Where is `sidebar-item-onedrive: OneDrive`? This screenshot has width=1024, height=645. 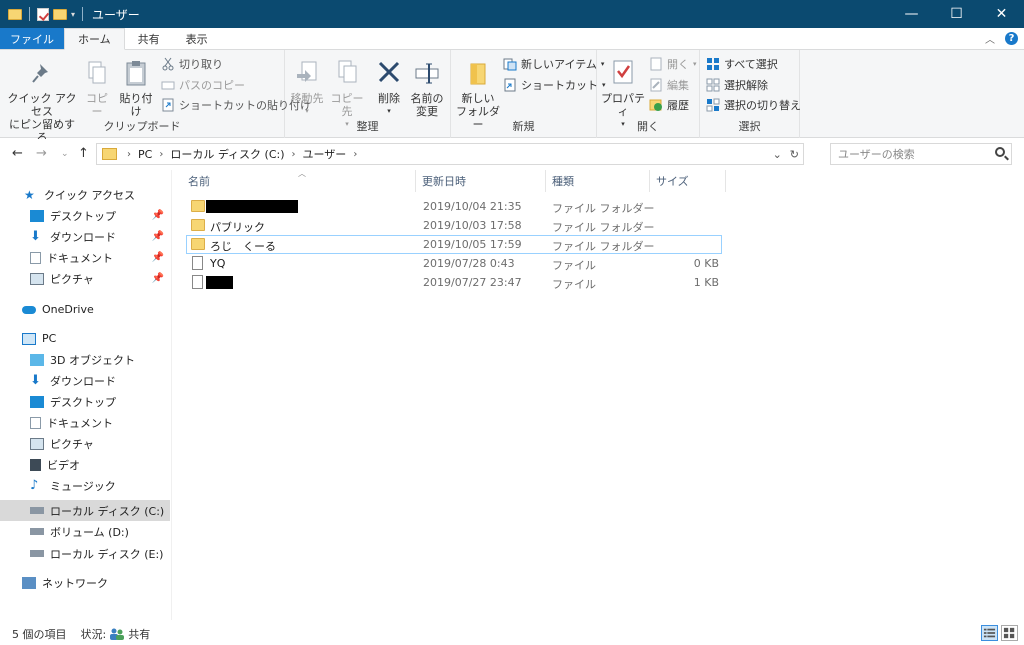
sidebar-item-onedrive: OneDrive is located at coordinates (85, 309).